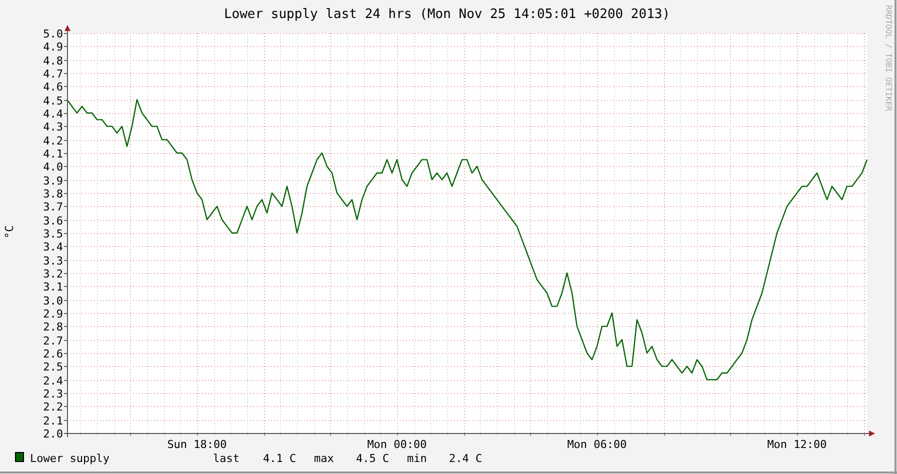  What do you see at coordinates (53, 274) in the screenshot?
I see `y-tick-label: 3.2` at bounding box center [53, 274].